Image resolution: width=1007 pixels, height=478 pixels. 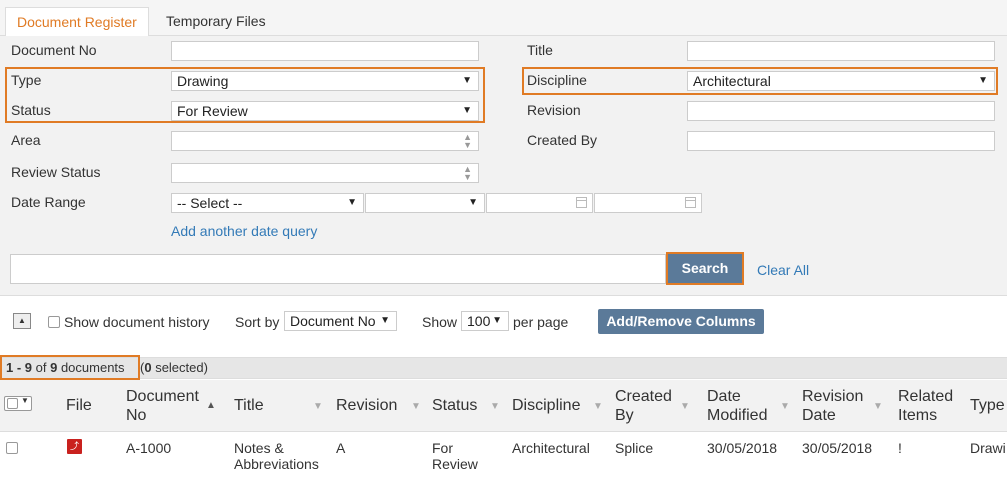 What do you see at coordinates (737, 406) in the screenshot?
I see `col-date-modified: Date Modified` at bounding box center [737, 406].